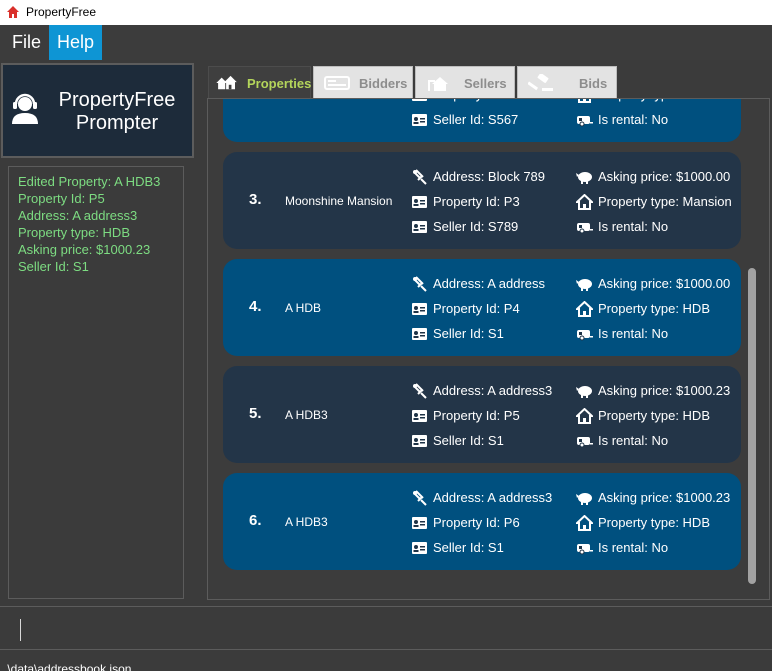 This screenshot has height=671, width=772. What do you see at coordinates (489, 283) in the screenshot?
I see `property-address-text: Address: A address` at bounding box center [489, 283].